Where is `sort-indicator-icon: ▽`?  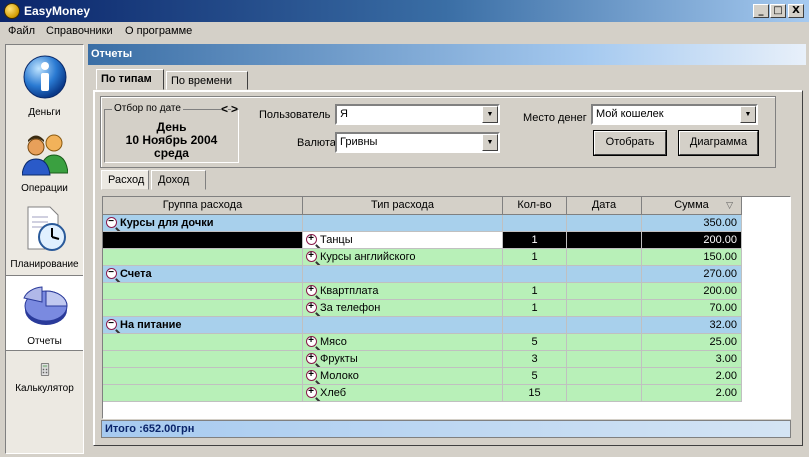 sort-indicator-icon: ▽ is located at coordinates (729, 205).